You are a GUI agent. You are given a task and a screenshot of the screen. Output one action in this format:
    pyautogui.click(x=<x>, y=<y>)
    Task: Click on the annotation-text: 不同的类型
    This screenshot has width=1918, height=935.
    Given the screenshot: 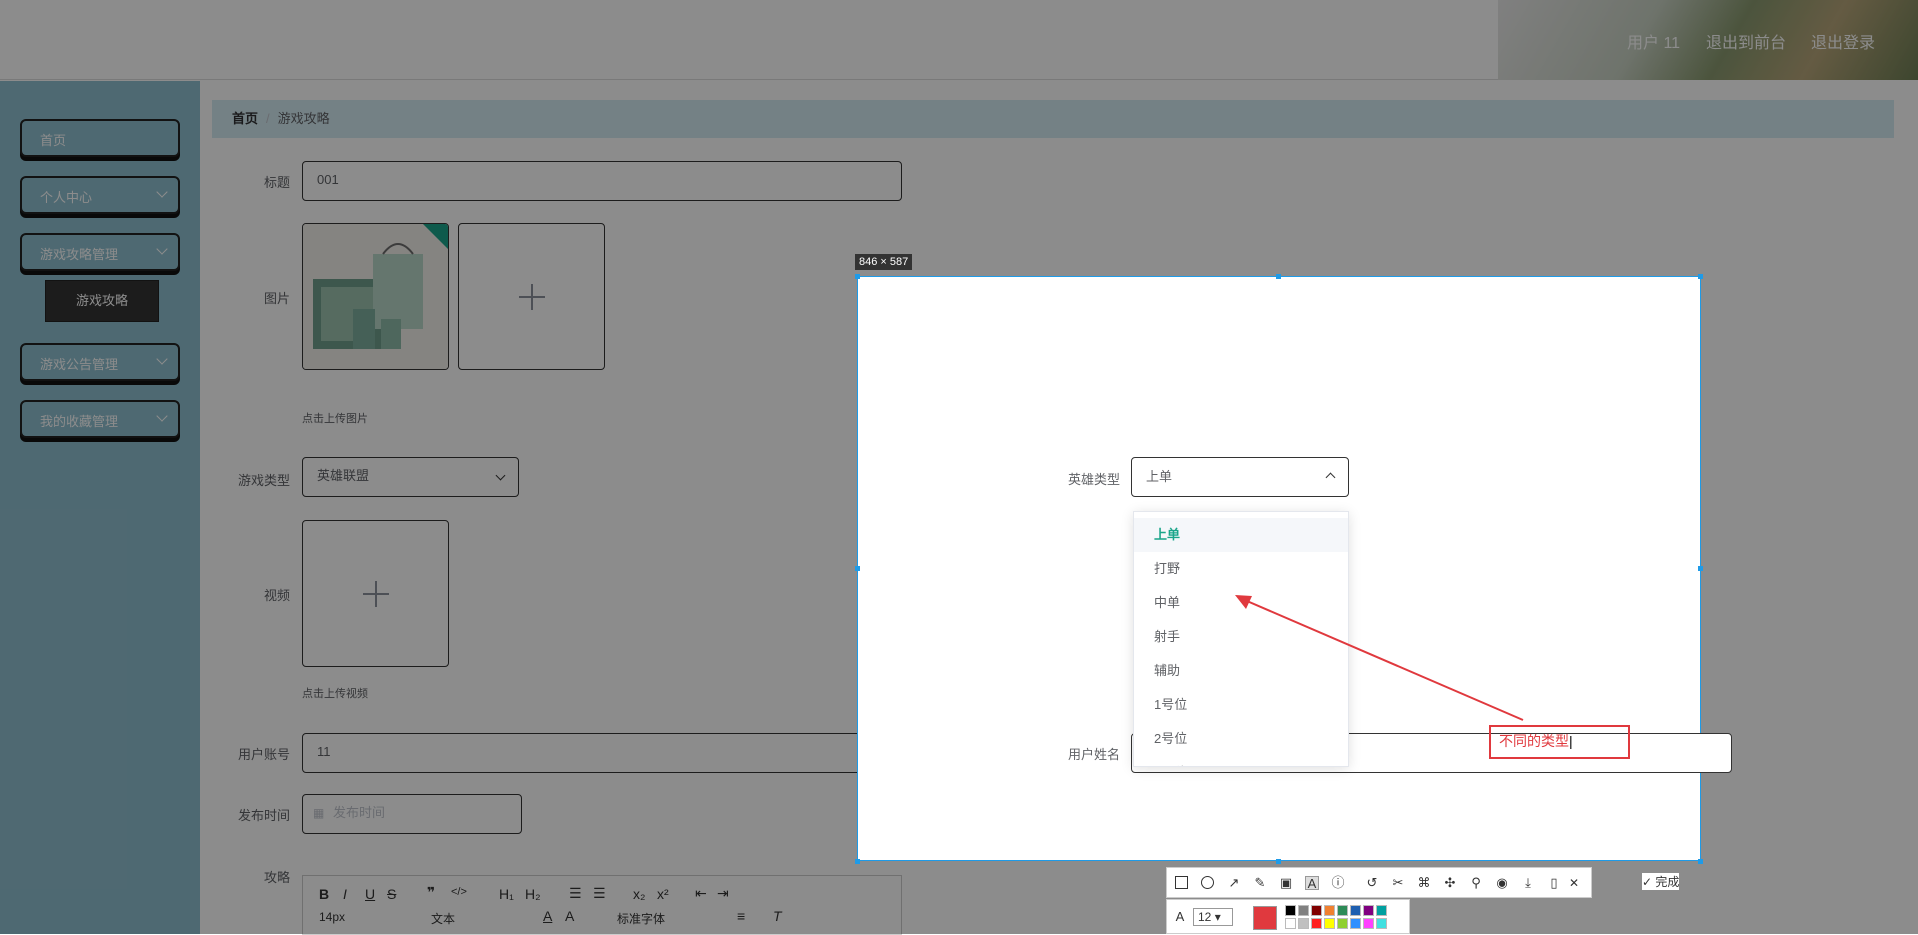 What is the action you would take?
    pyautogui.click(x=1534, y=741)
    